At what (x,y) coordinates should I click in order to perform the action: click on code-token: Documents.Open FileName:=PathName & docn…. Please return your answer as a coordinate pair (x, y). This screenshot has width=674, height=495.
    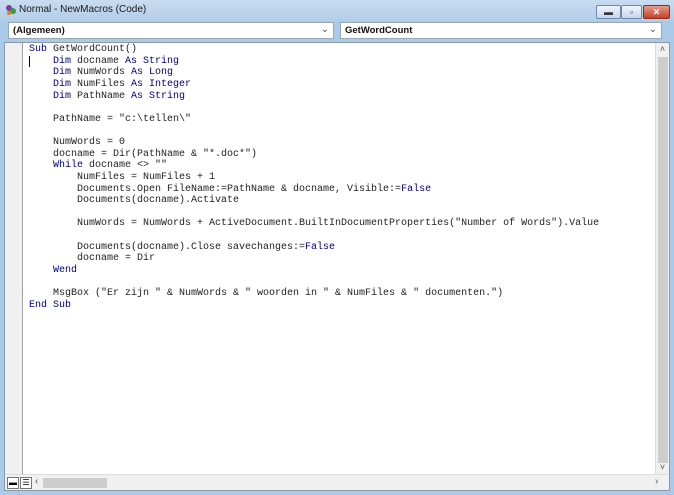
    Looking at the image, I should click on (215, 189).